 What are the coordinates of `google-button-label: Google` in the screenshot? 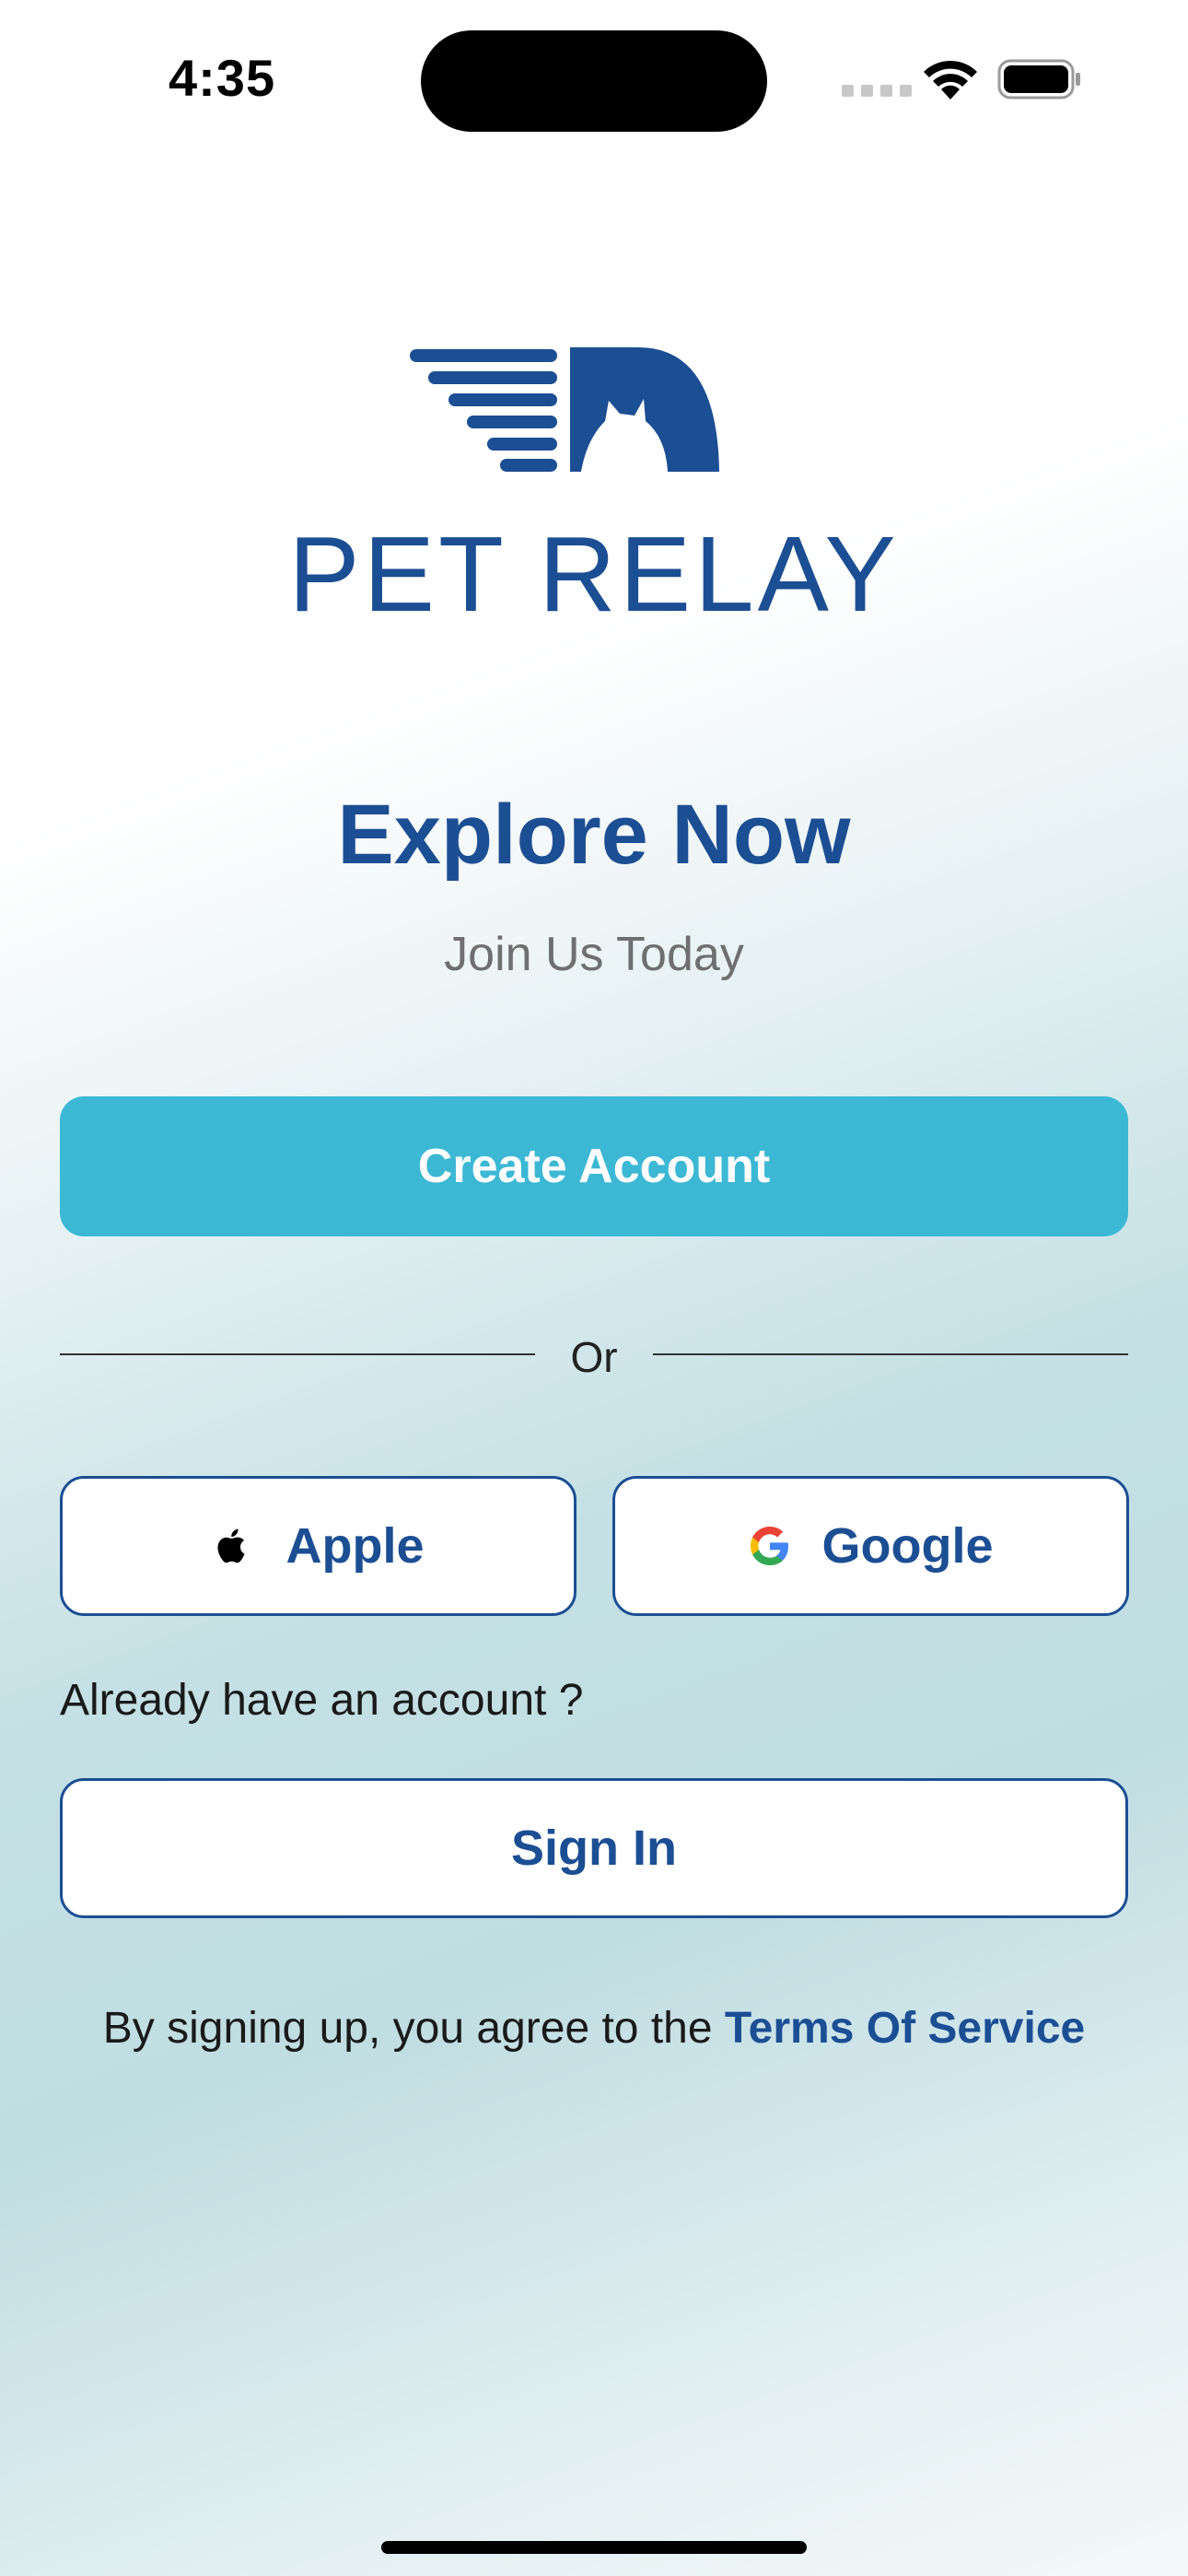 It's located at (907, 1546).